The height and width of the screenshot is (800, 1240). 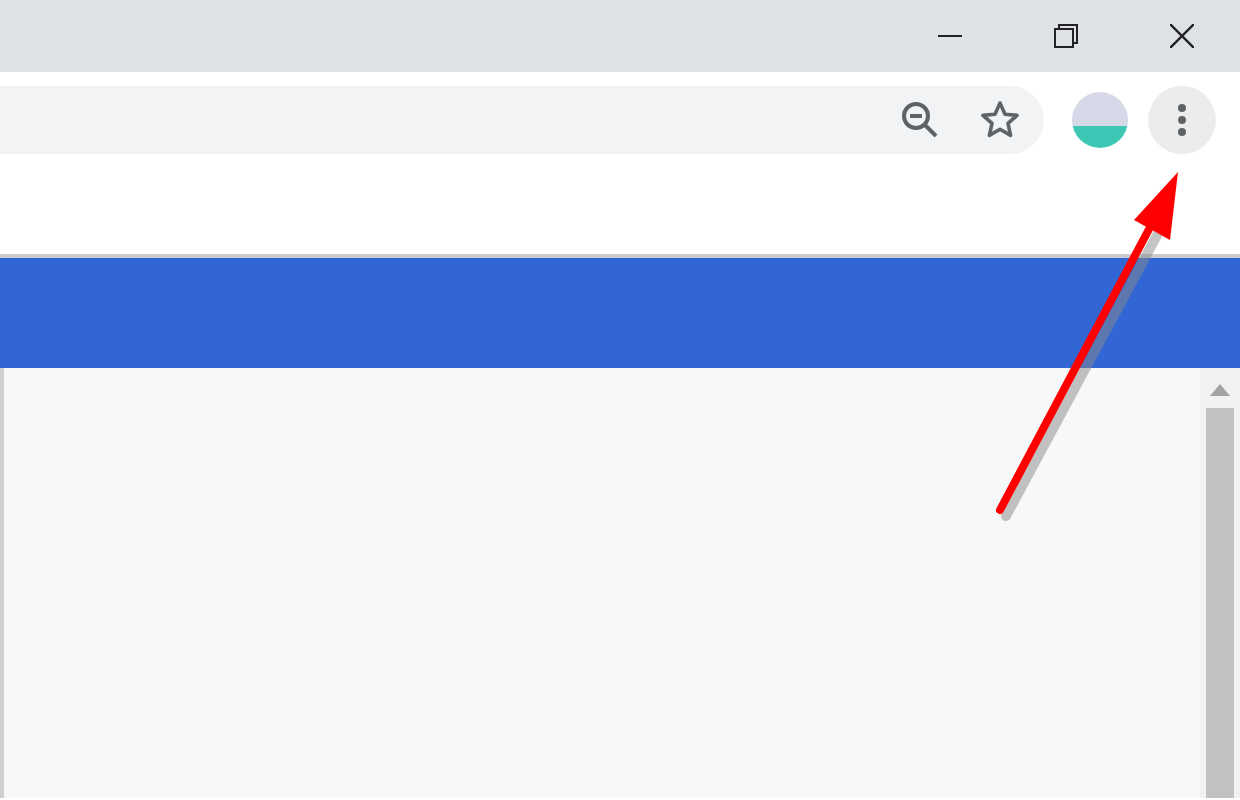 I want to click on vertical-dots-icon, so click(x=1182, y=120).